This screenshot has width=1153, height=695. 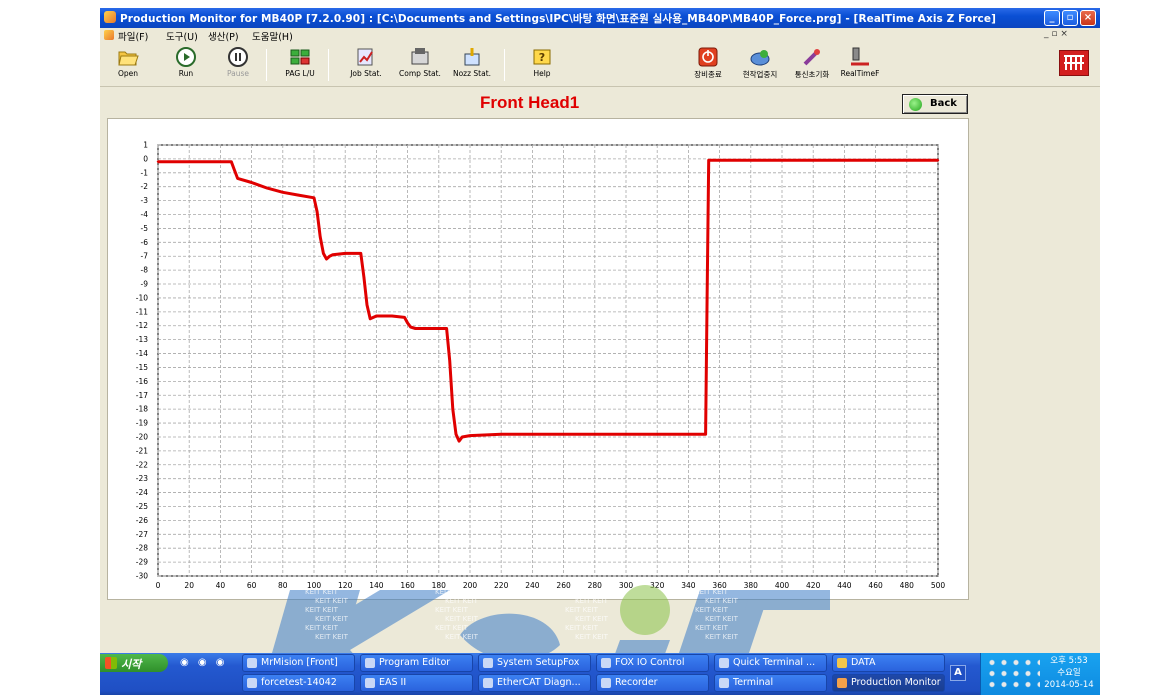 I want to click on x-tick-label: 460, so click(x=875, y=585).